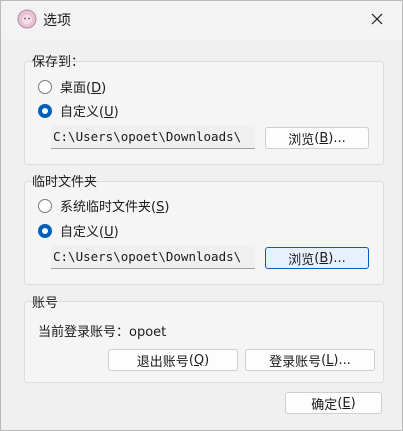  I want to click on ok-button: 确定(E), so click(333, 403).